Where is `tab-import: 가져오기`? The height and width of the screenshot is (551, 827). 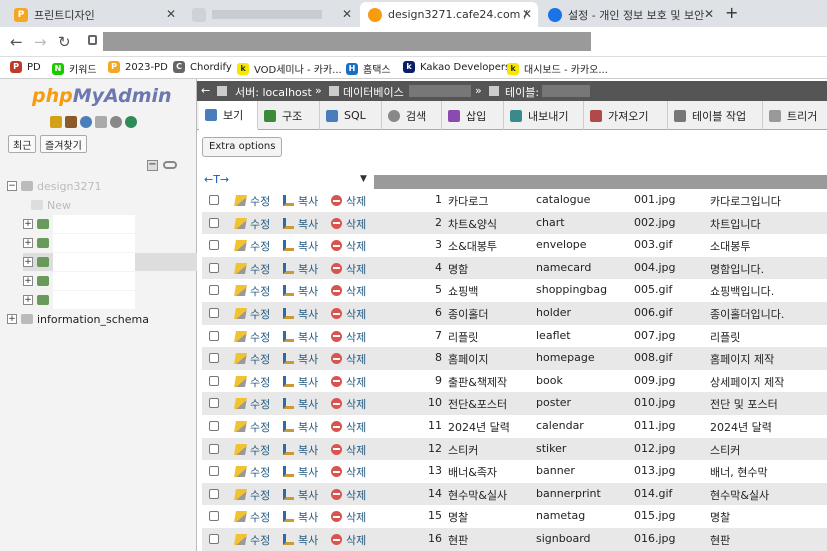 tab-import: 가져오기 is located at coordinates (626, 115).